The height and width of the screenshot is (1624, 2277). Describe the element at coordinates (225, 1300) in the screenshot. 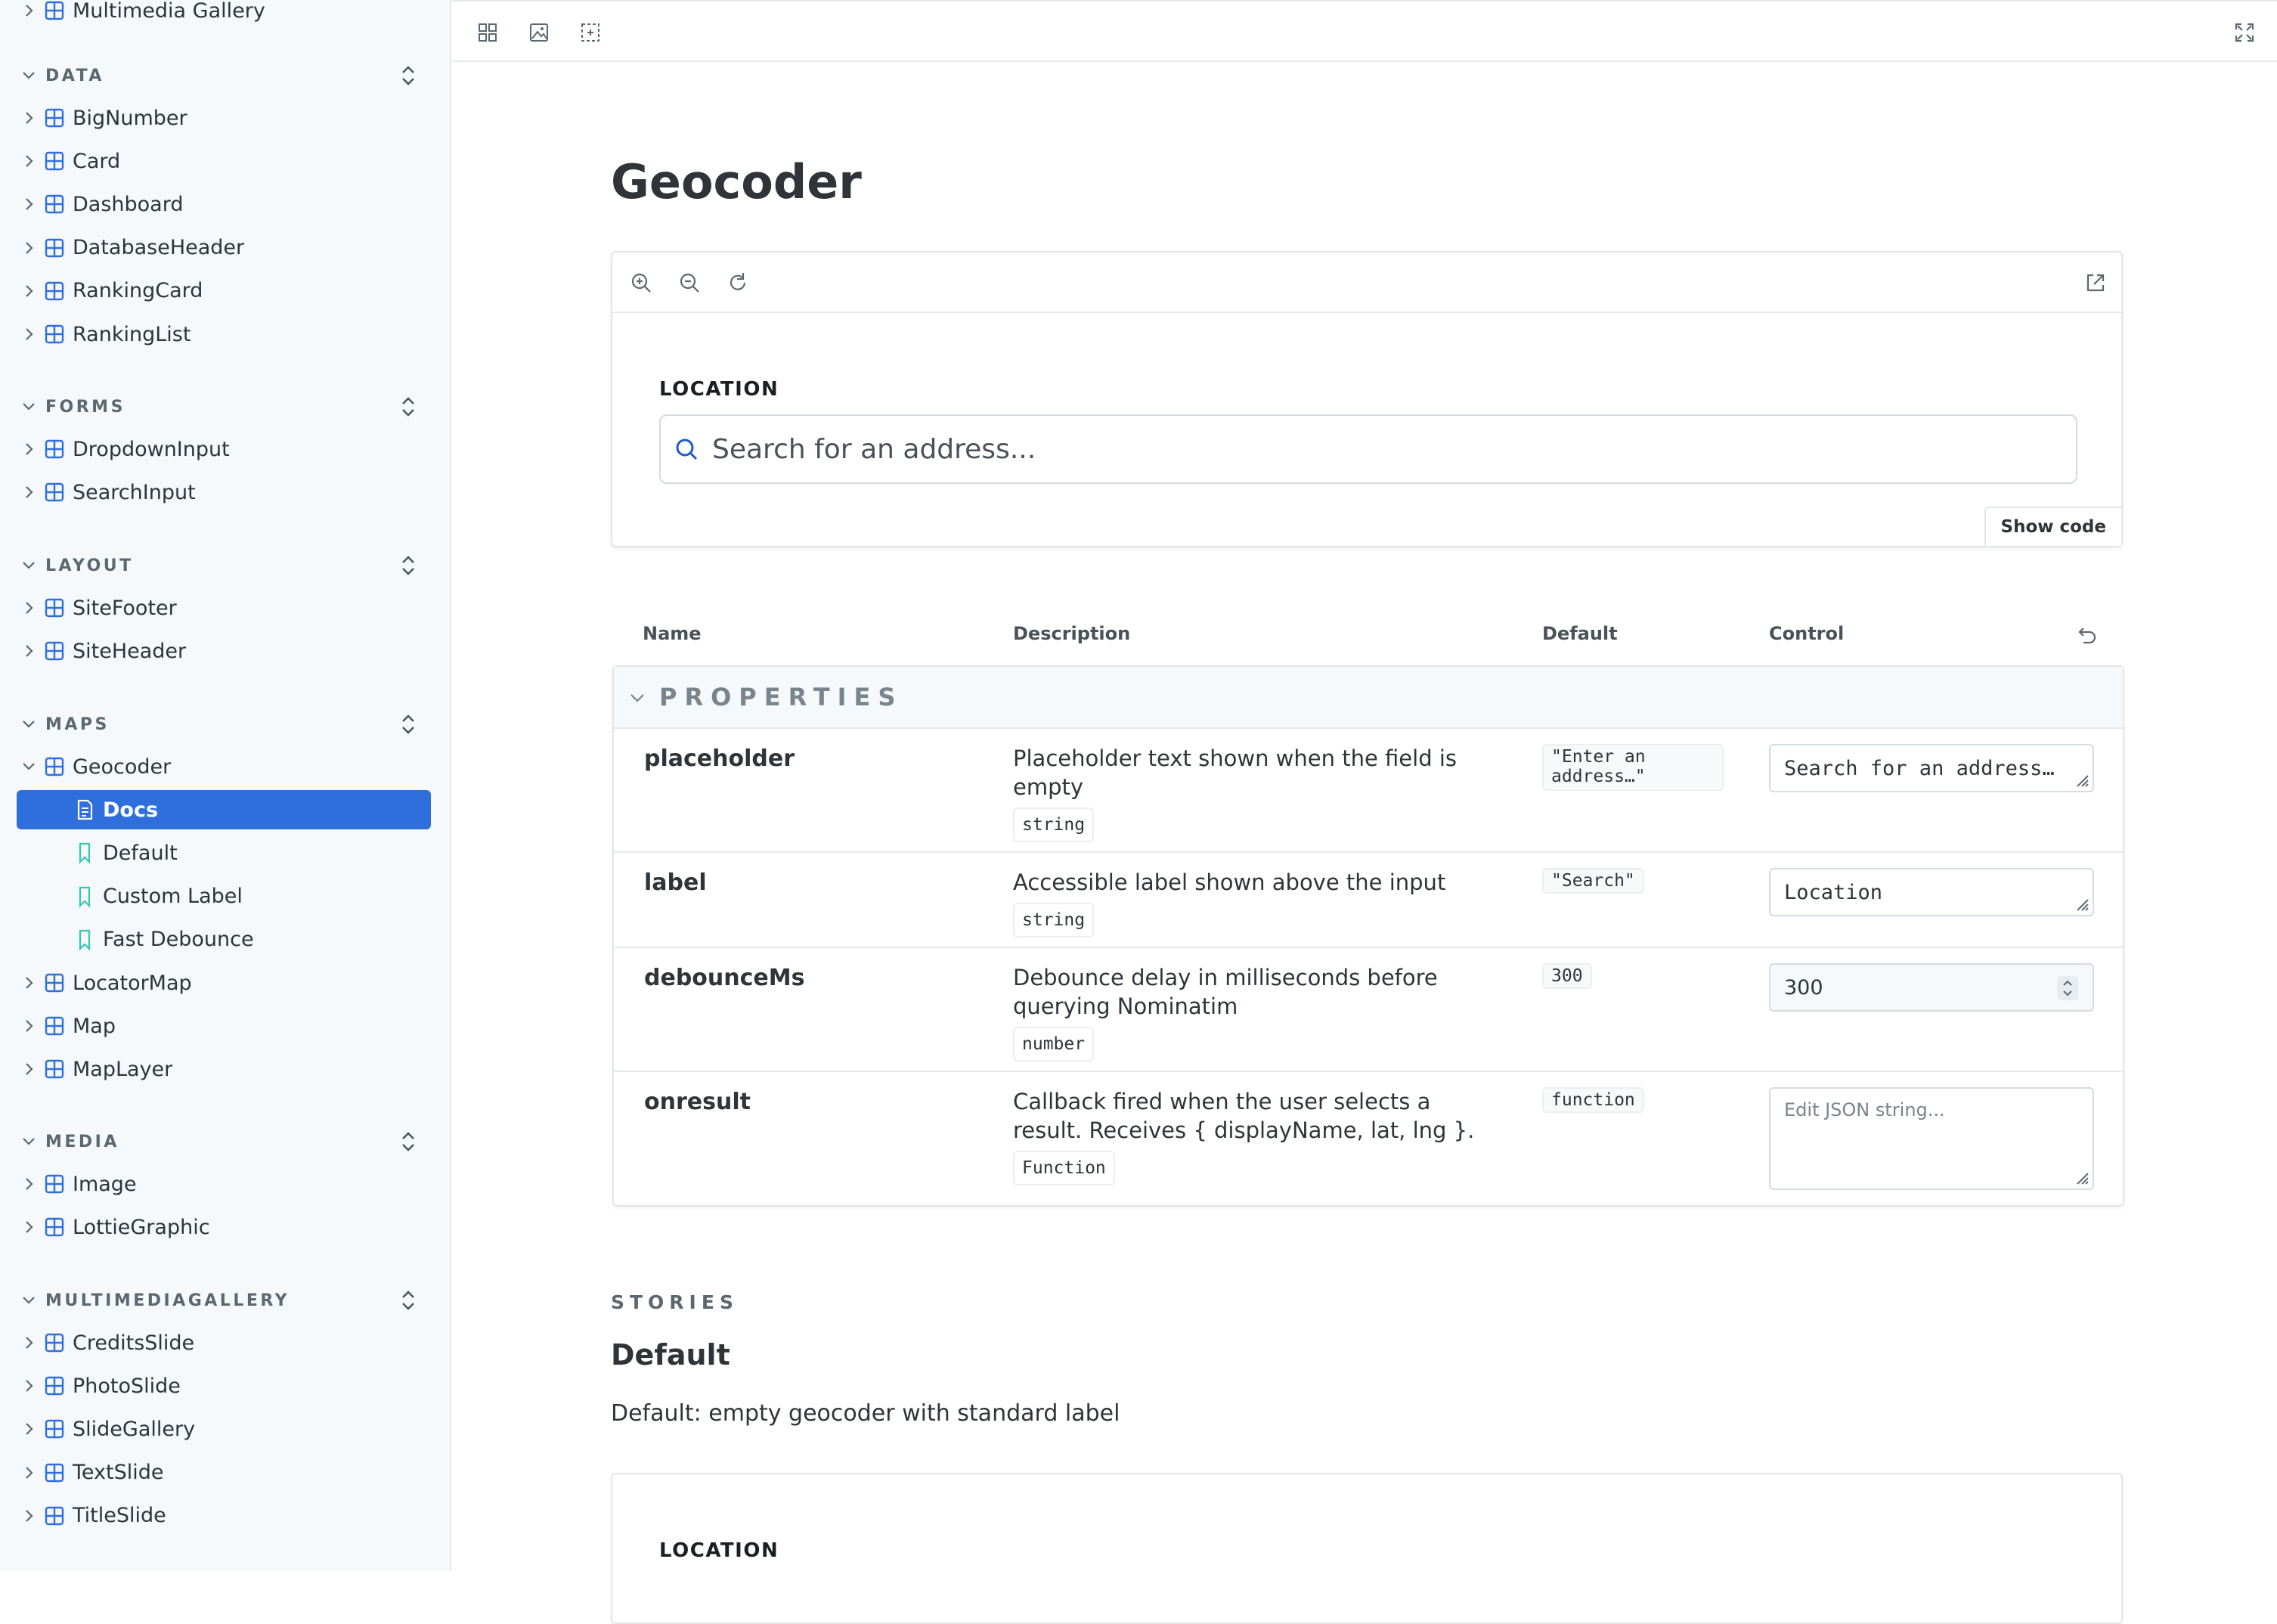

I see `sidebar-group-multimediagallery: MULTIMEDIAGALLERY` at that location.